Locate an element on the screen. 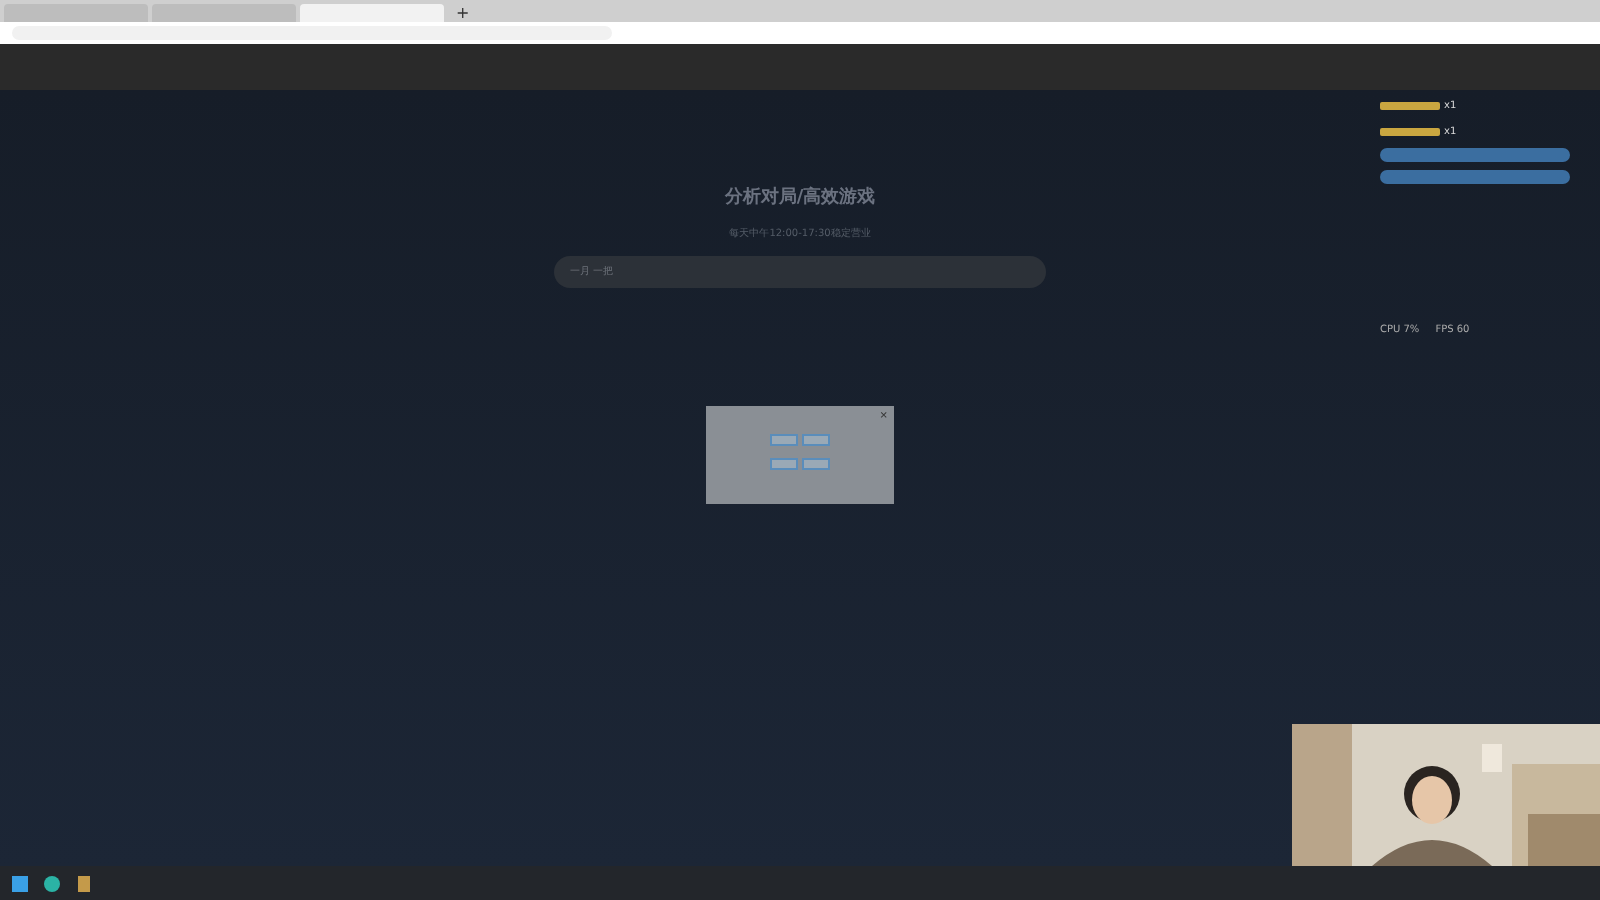  page-heading: 分析对局/高效游戏 is located at coordinates (800, 197).